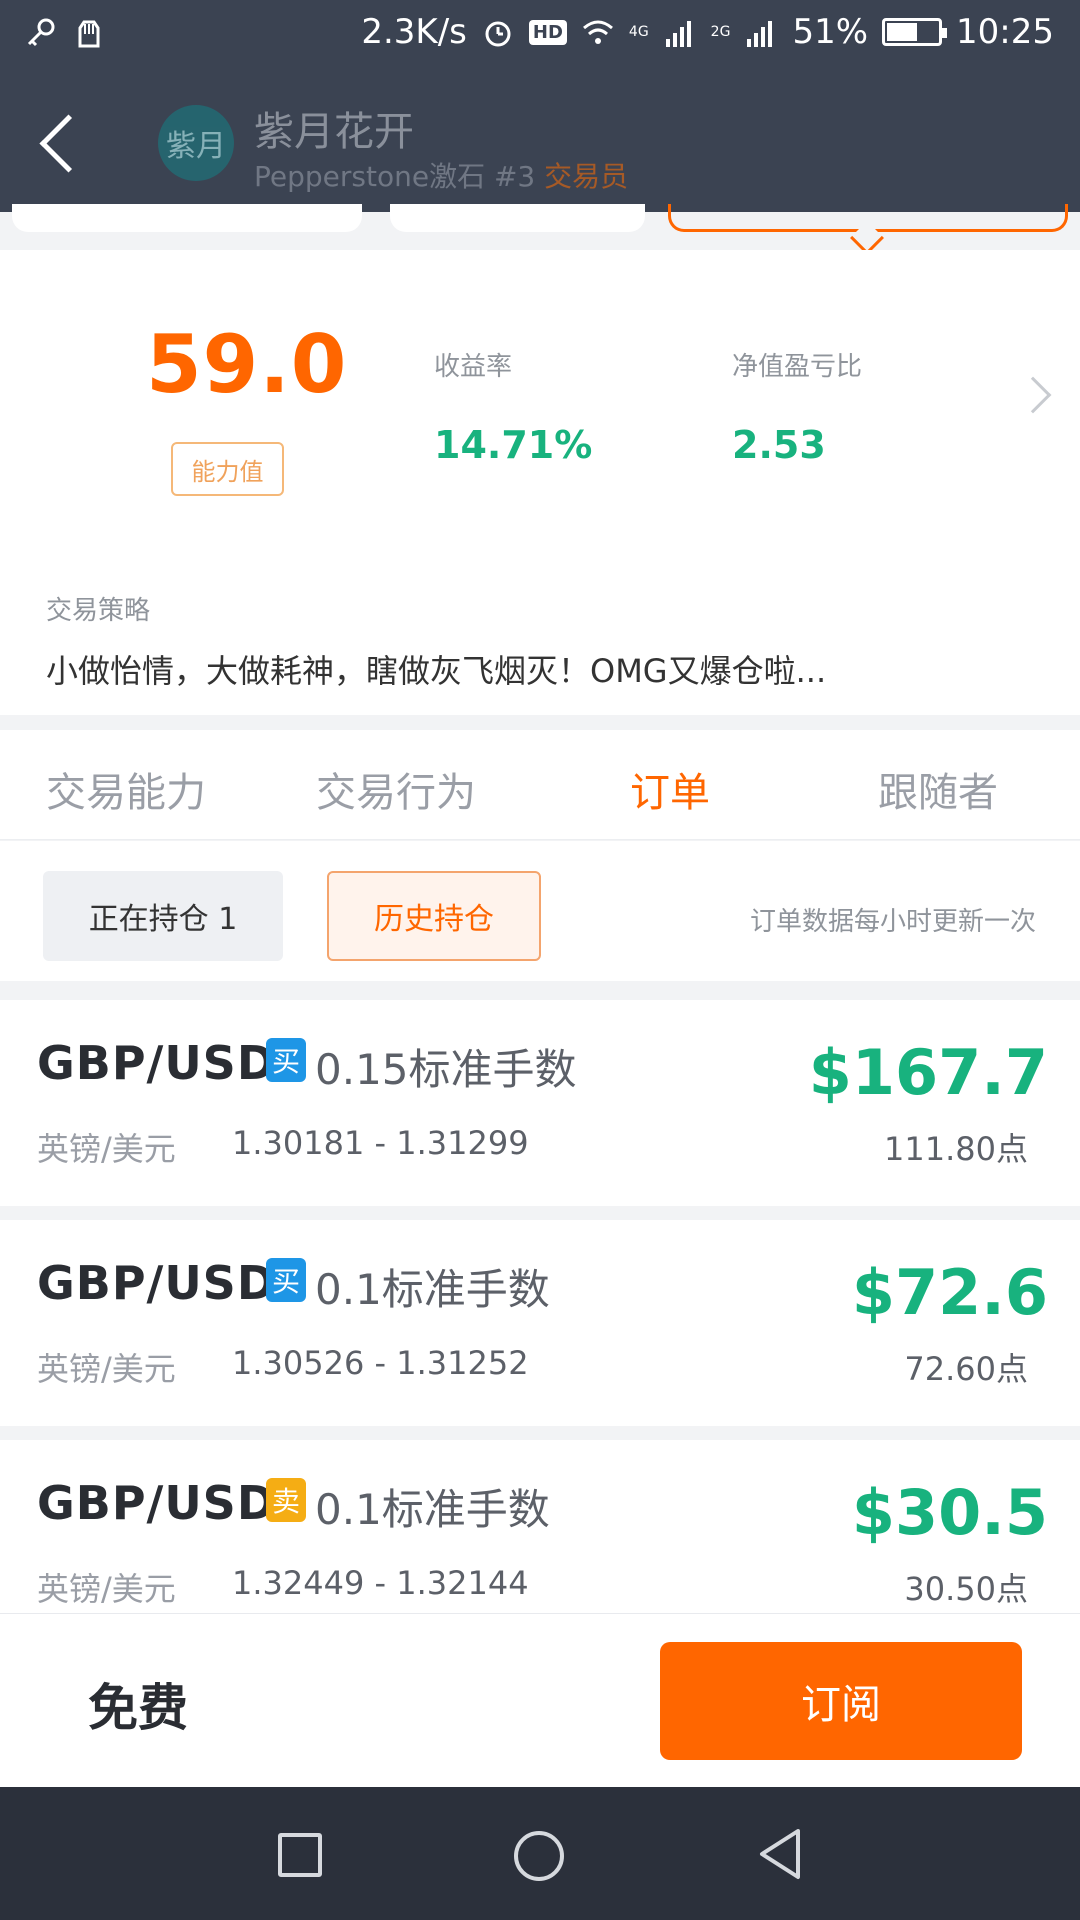 The image size is (1080, 1920). Describe the element at coordinates (300, 1855) in the screenshot. I see `recent-apps-icon` at that location.